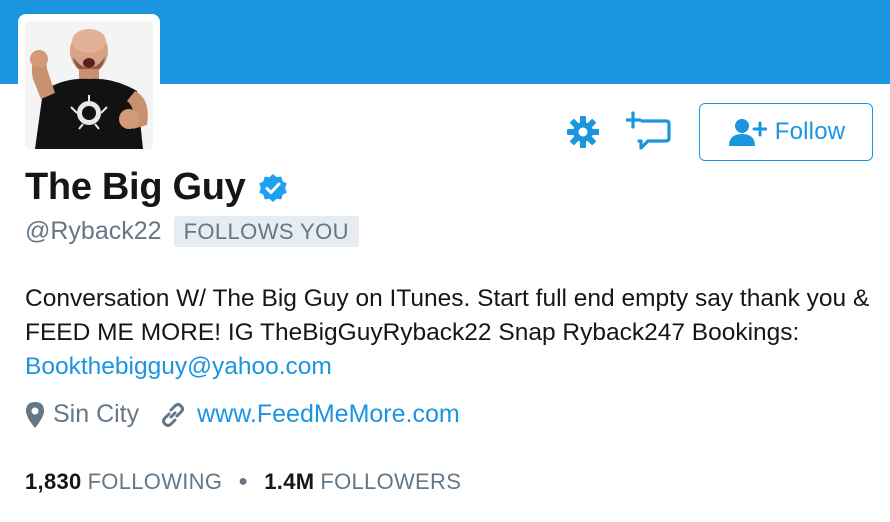 This screenshot has height=522, width=890. What do you see at coordinates (391, 481) in the screenshot?
I see `followers-label: FOLLOWERS` at bounding box center [391, 481].